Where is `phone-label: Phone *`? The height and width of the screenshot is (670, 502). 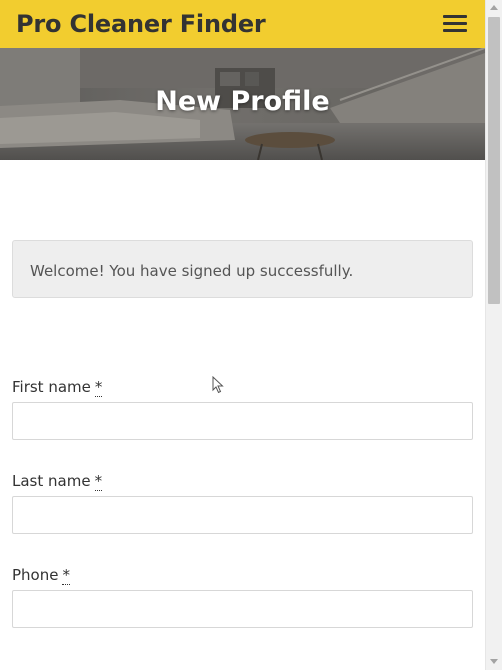
phone-label: Phone * is located at coordinates (41, 575).